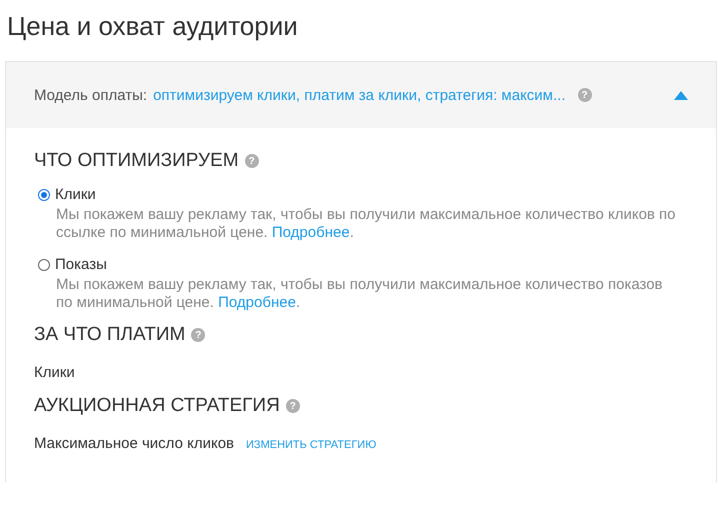 The height and width of the screenshot is (517, 720). Describe the element at coordinates (361, 264) in the screenshot. I see `radio-option: Показы` at that location.